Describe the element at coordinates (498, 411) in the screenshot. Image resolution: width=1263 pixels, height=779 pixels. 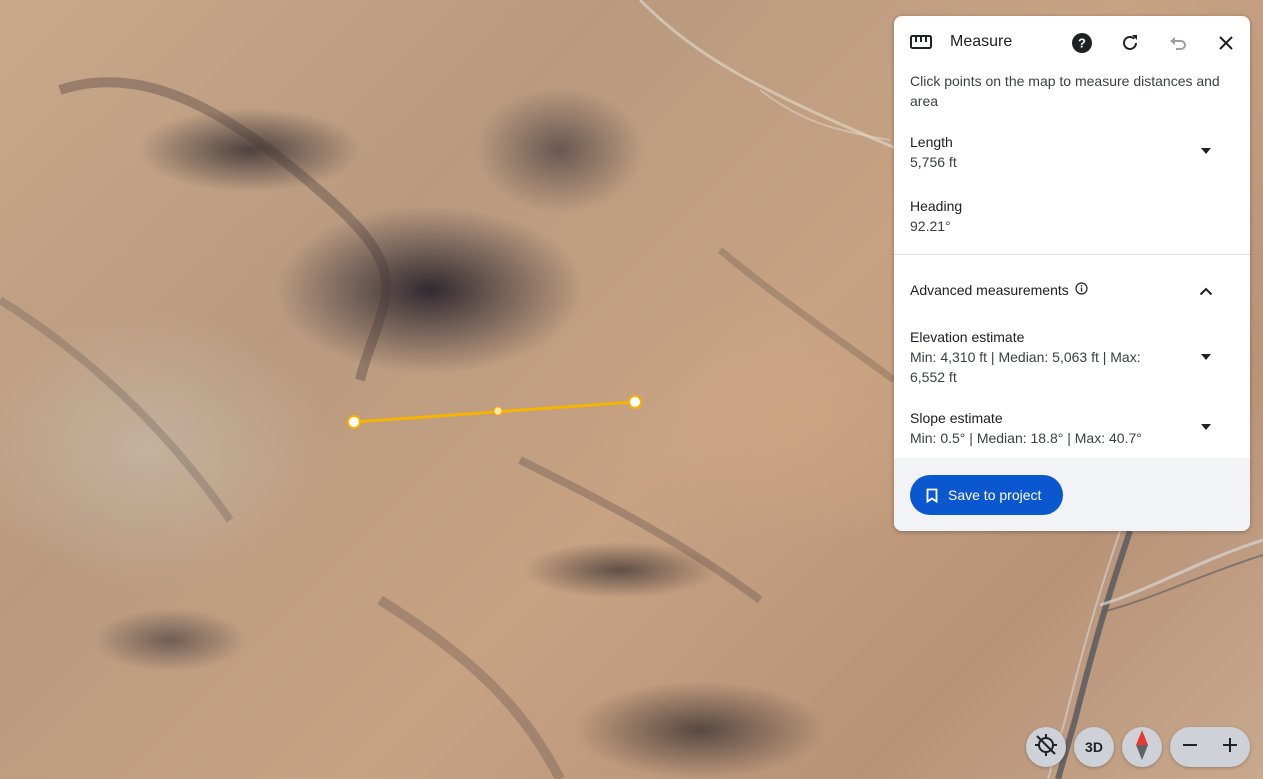
I see `measure-midpoint` at that location.